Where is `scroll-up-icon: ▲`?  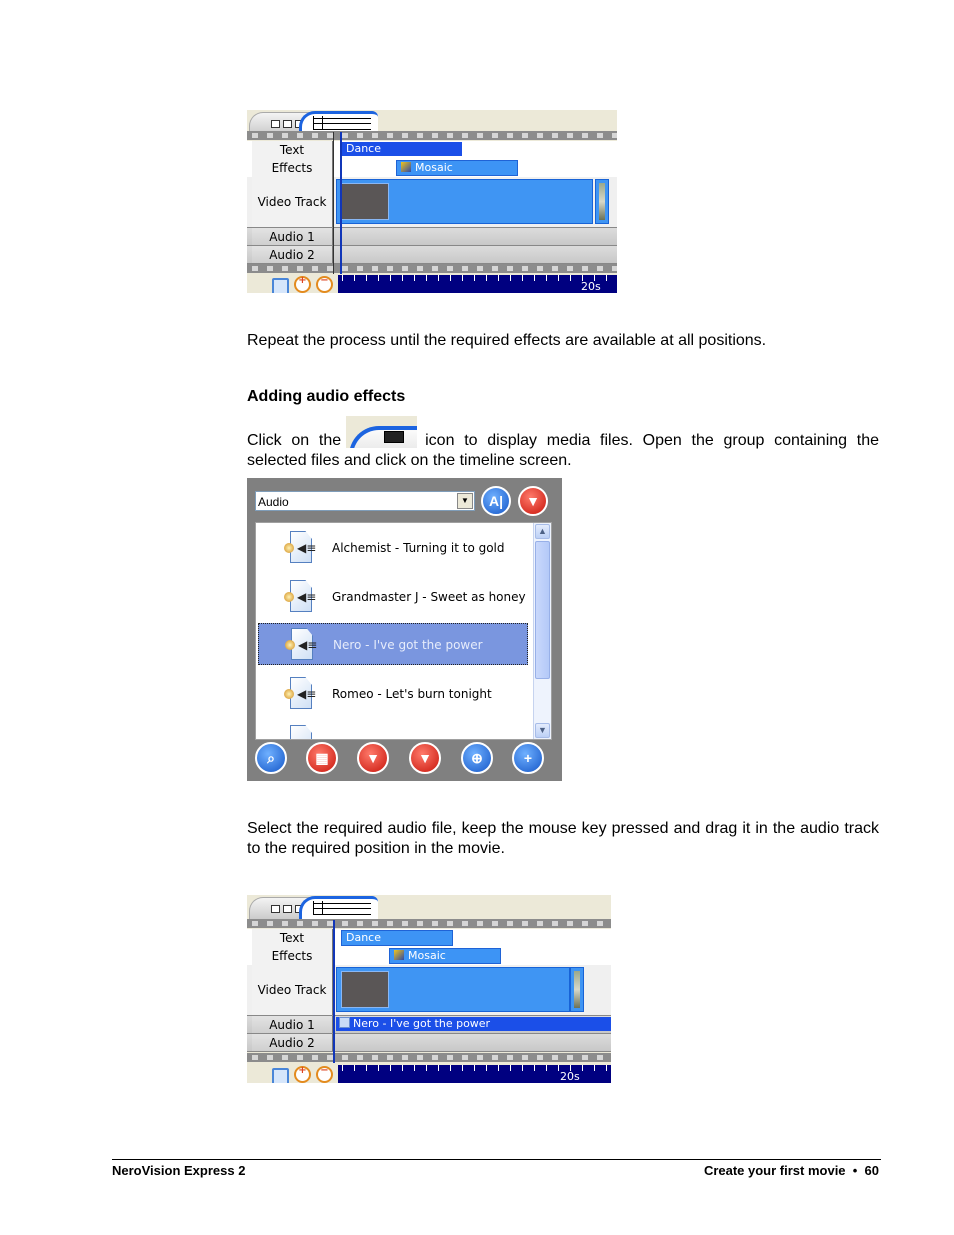
scroll-up-icon: ▲ is located at coordinates (542, 531).